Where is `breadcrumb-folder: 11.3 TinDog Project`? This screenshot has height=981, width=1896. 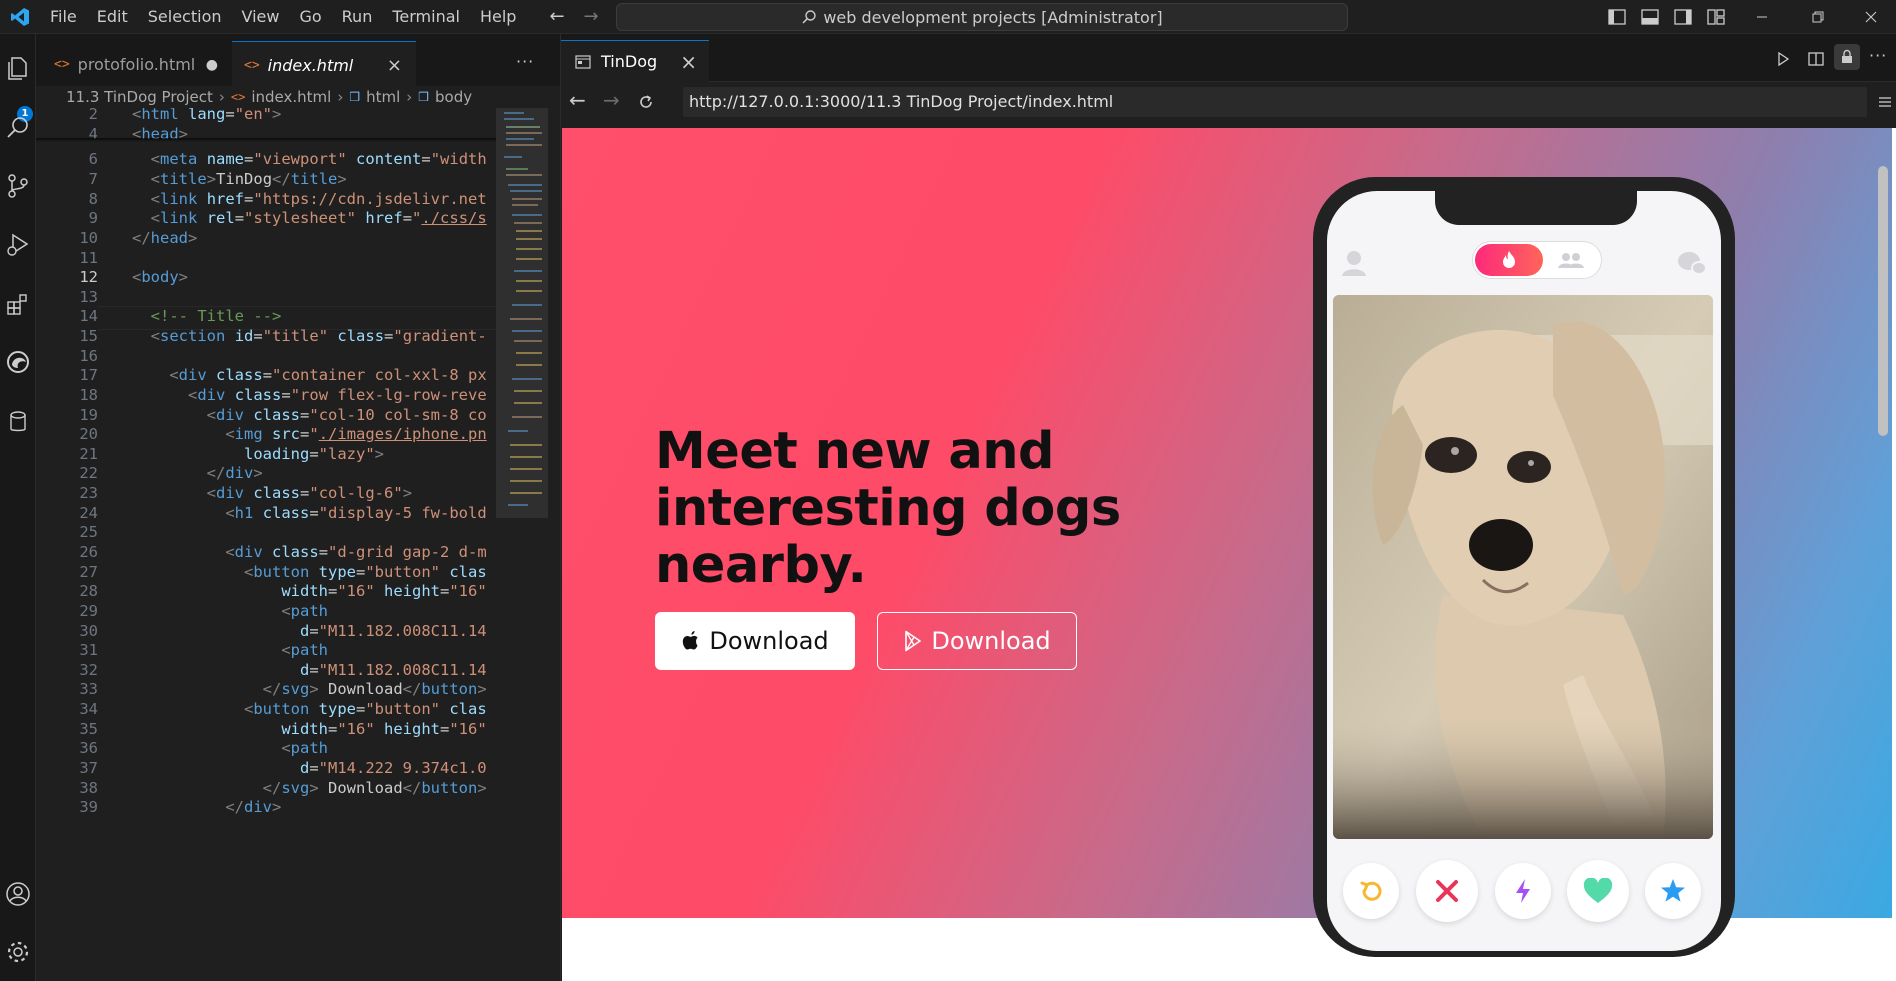 breadcrumb-folder: 11.3 TinDog Project is located at coordinates (139, 97).